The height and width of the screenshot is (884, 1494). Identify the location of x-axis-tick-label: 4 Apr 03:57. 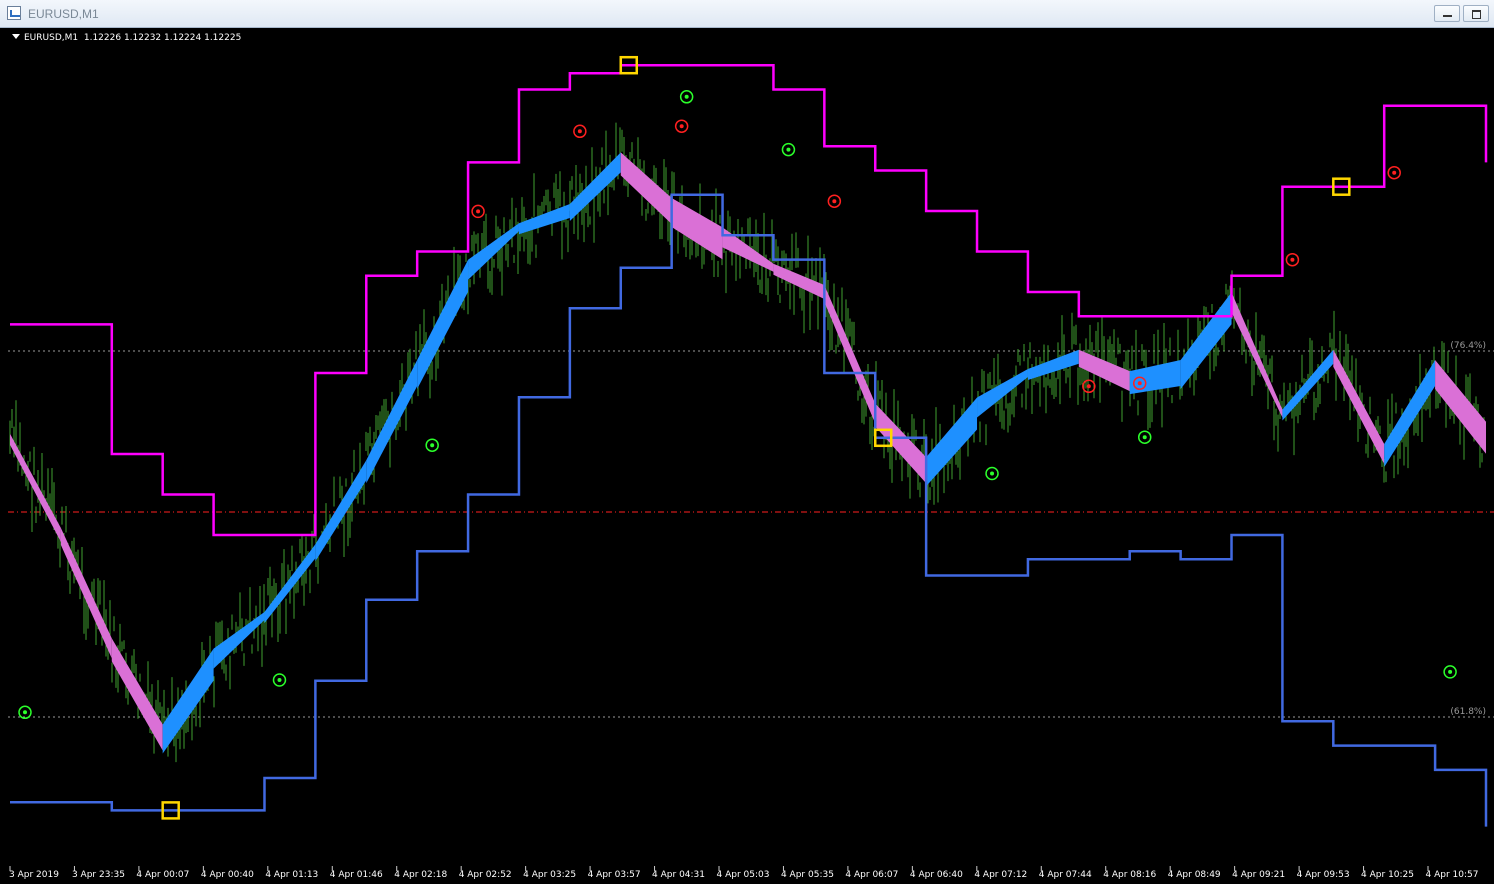
(614, 875).